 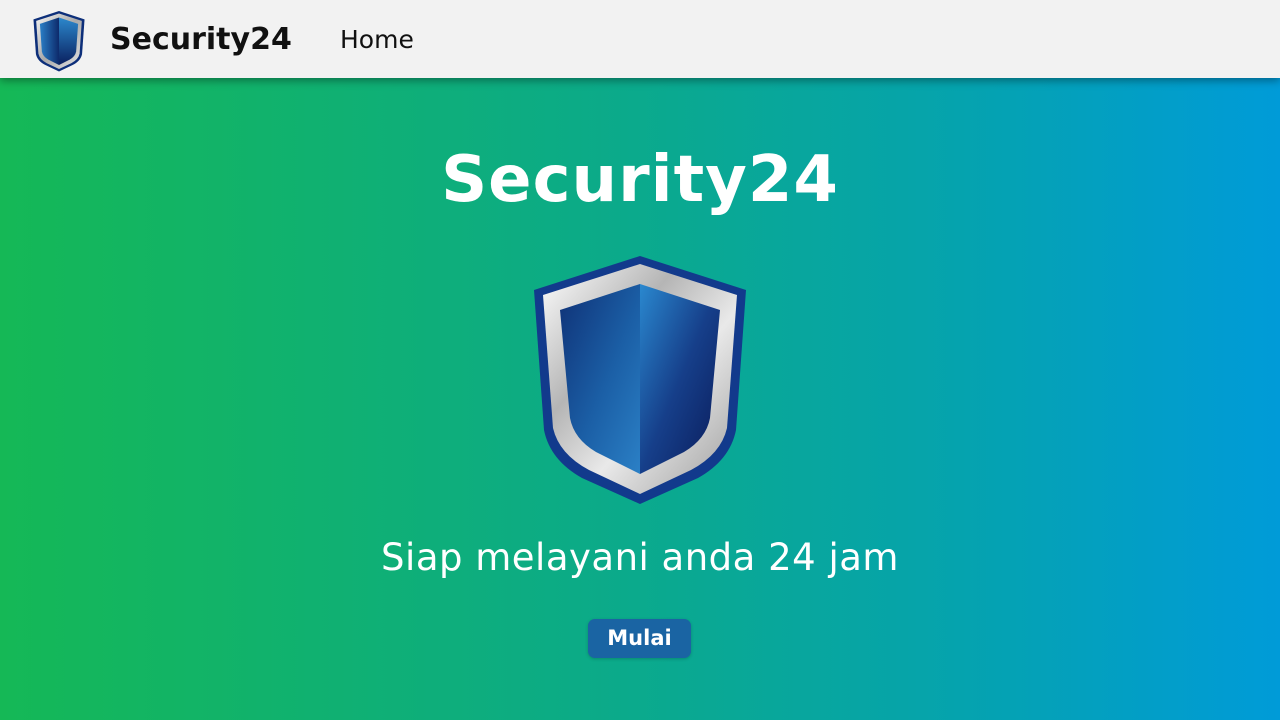 I want to click on hero-tagline: Siap melayani anda 24 jam, so click(x=640, y=557).